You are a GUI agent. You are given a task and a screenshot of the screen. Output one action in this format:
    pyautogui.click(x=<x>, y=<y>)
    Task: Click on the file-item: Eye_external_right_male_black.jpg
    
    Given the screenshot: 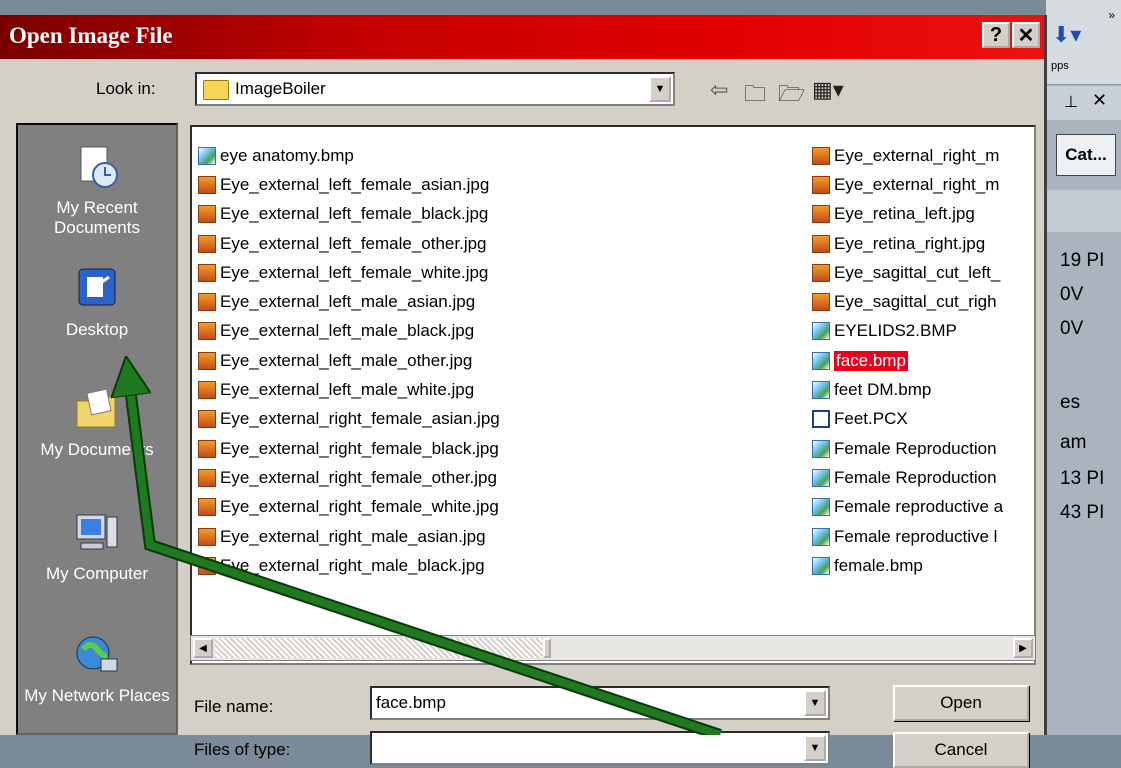 What is the action you would take?
    pyautogui.click(x=349, y=565)
    